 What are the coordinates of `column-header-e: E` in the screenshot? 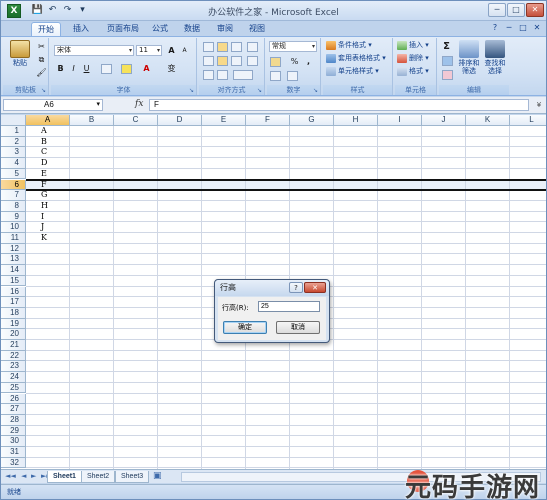 It's located at (224, 120).